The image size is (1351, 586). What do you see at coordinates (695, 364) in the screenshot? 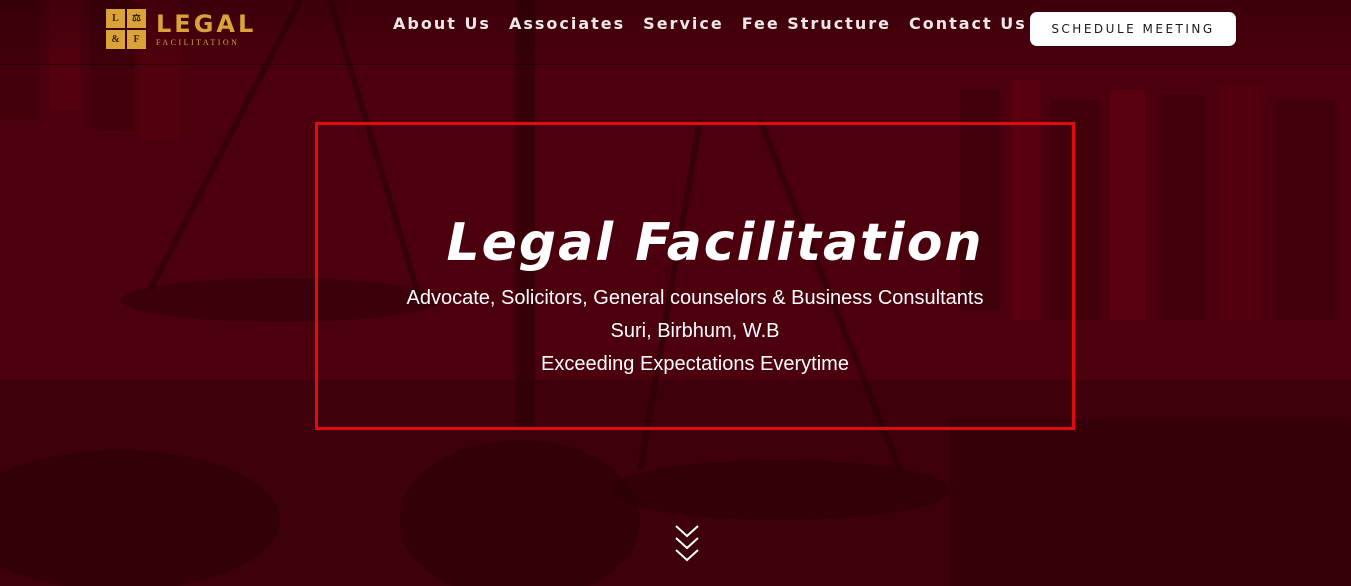
I see `hero-slogan: Exceeding Expectations Everytime` at bounding box center [695, 364].